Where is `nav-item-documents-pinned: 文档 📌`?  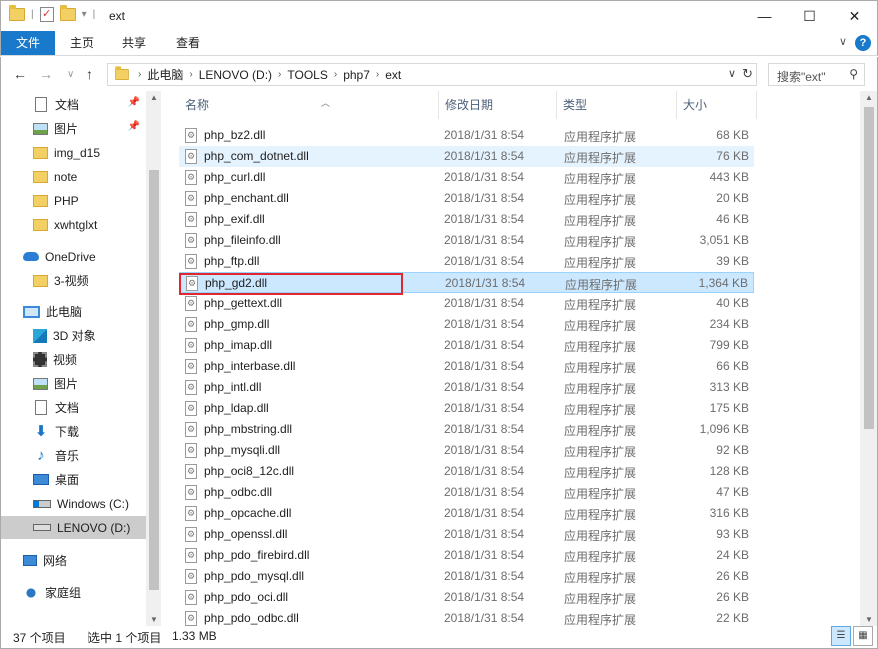
nav-item-documents-pinned: 文档 📌 is located at coordinates (73, 104).